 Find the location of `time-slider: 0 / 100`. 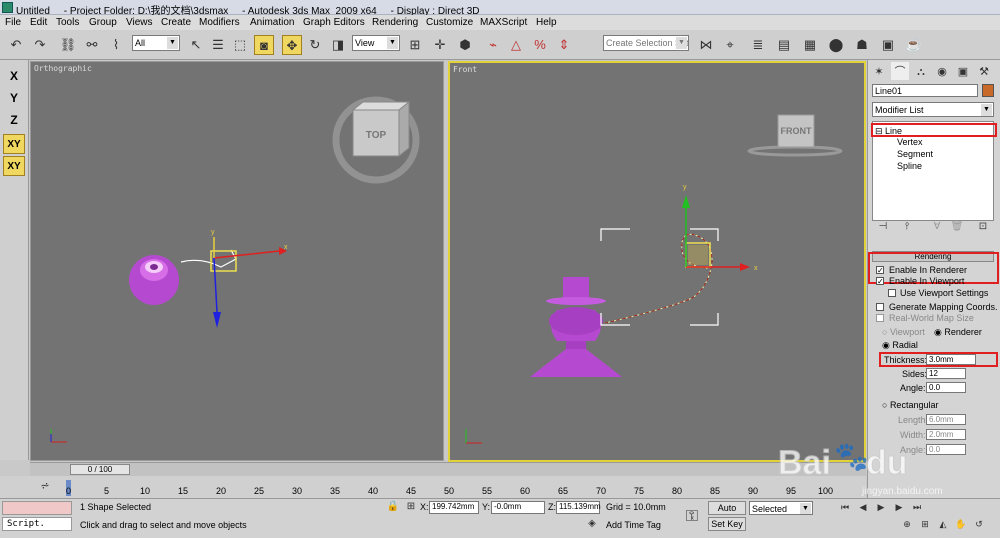

time-slider: 0 / 100 is located at coordinates (100, 469).